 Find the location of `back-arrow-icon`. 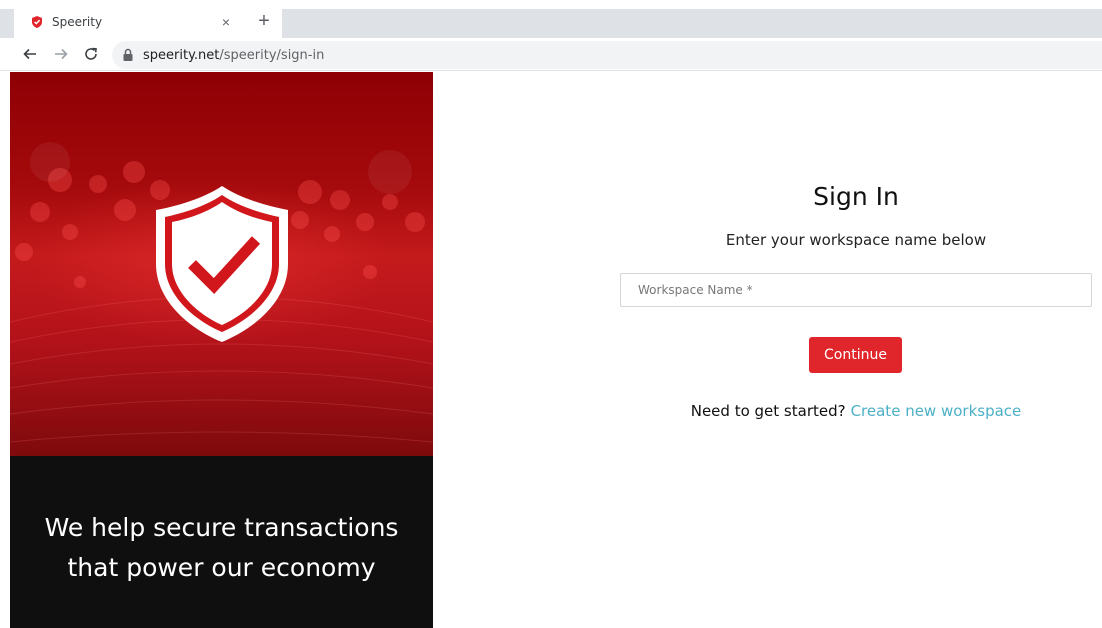

back-arrow-icon is located at coordinates (30, 54).